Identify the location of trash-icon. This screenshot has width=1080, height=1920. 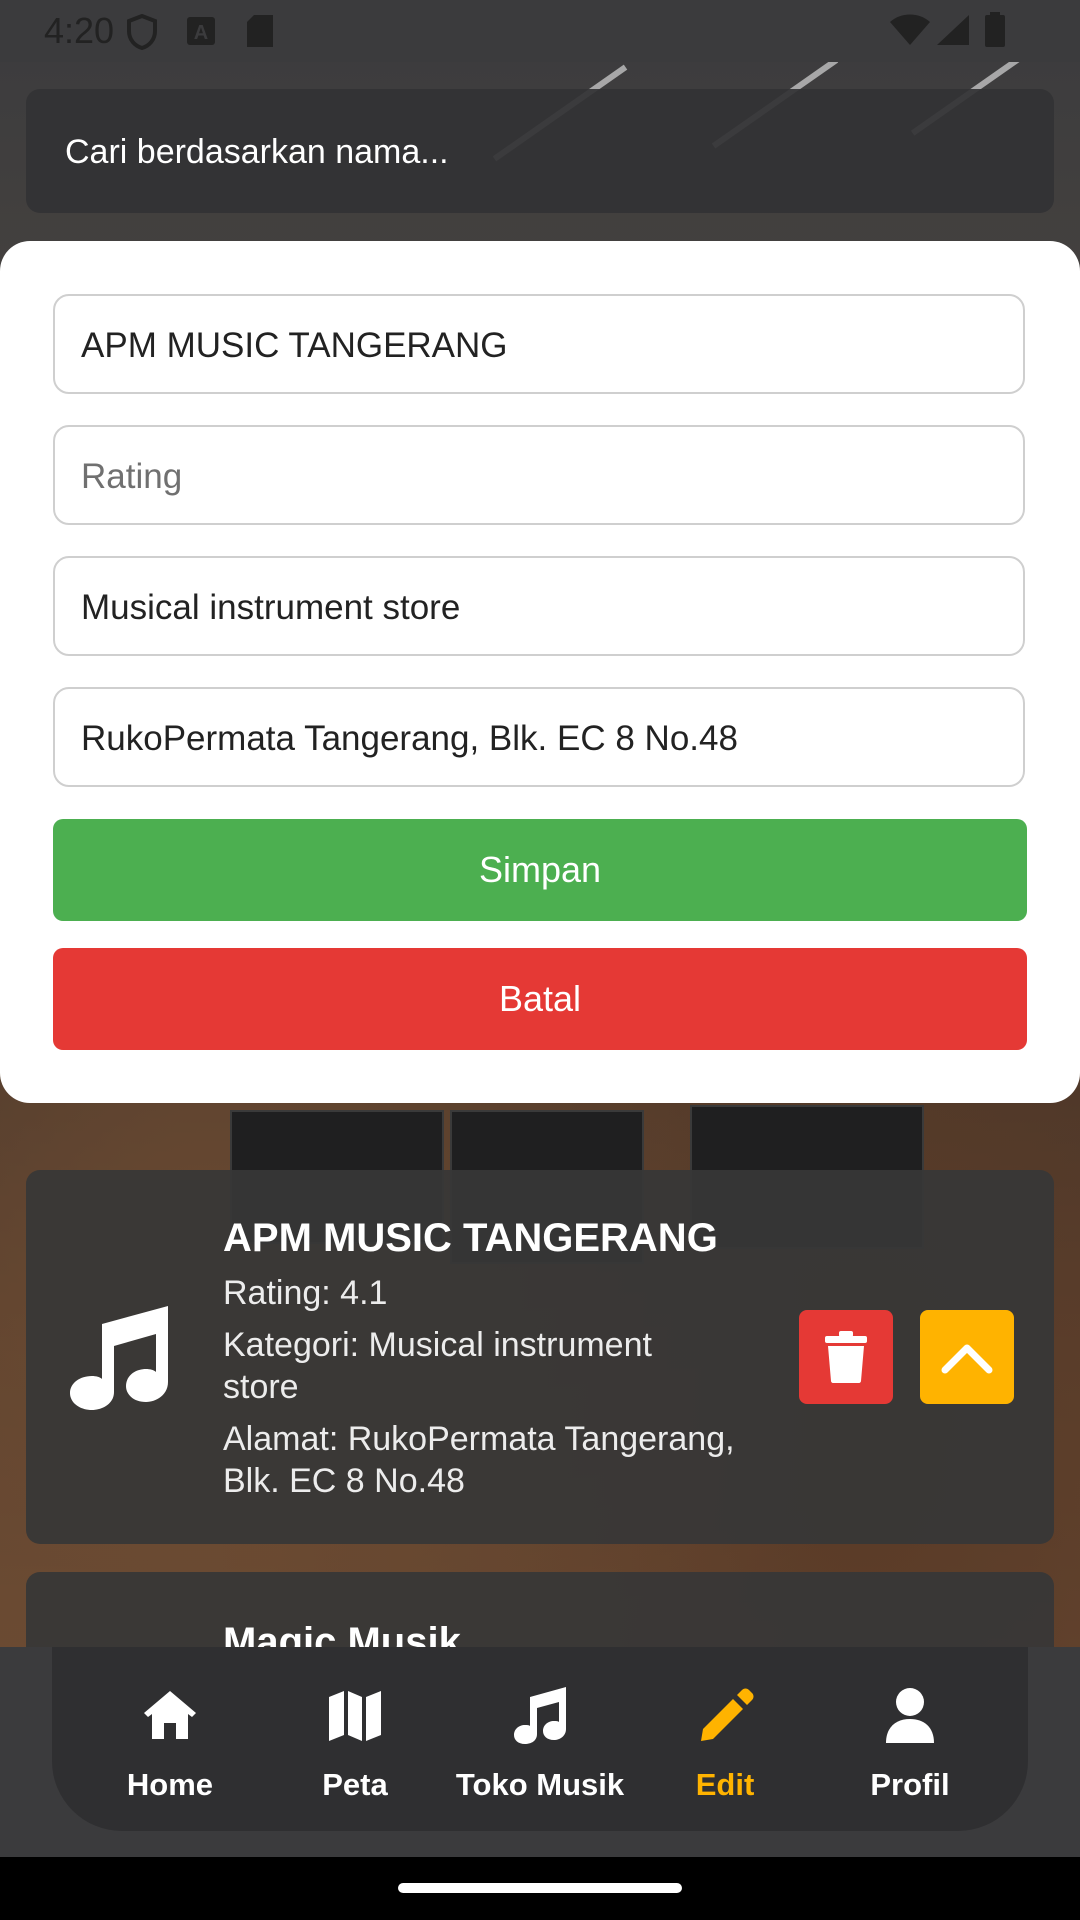
(846, 1357).